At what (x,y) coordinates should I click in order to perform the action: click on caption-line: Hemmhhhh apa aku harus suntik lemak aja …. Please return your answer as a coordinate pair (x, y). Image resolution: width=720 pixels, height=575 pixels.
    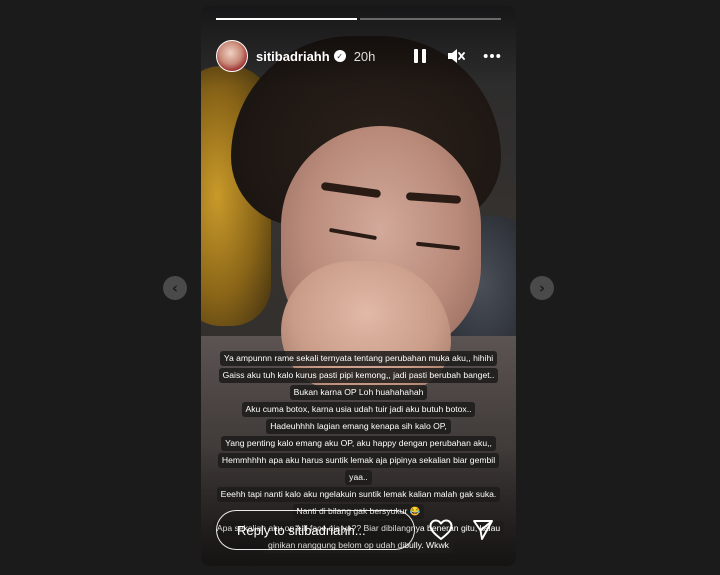
    Looking at the image, I should click on (358, 460).